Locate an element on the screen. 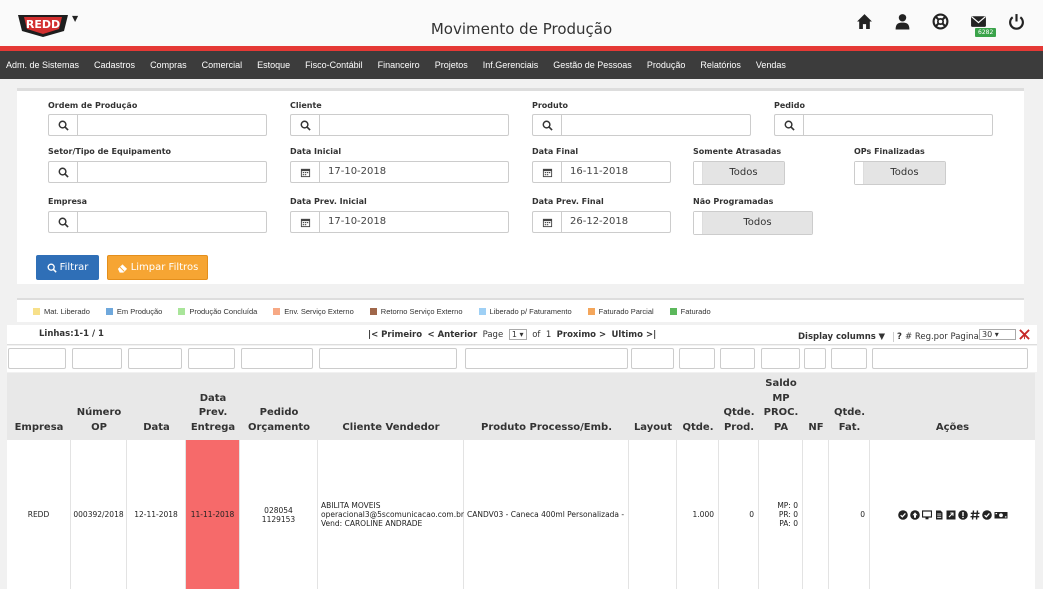  arrow-up-circle-icon is located at coordinates (914, 514).